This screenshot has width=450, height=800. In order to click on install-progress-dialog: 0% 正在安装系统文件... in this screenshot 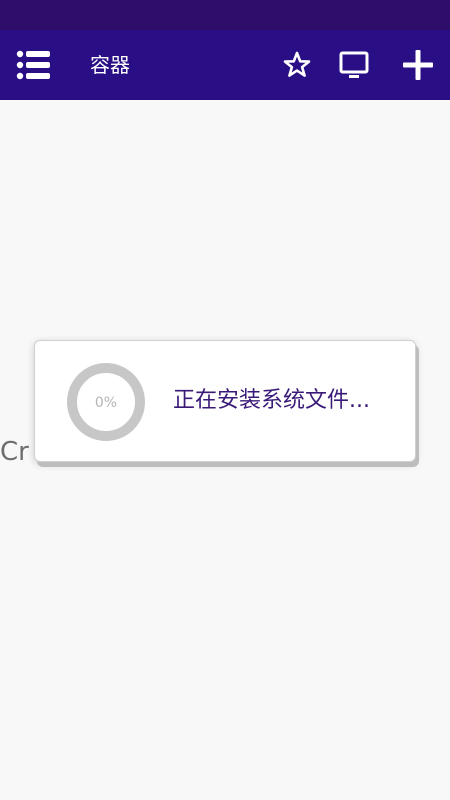, I will do `click(225, 401)`.